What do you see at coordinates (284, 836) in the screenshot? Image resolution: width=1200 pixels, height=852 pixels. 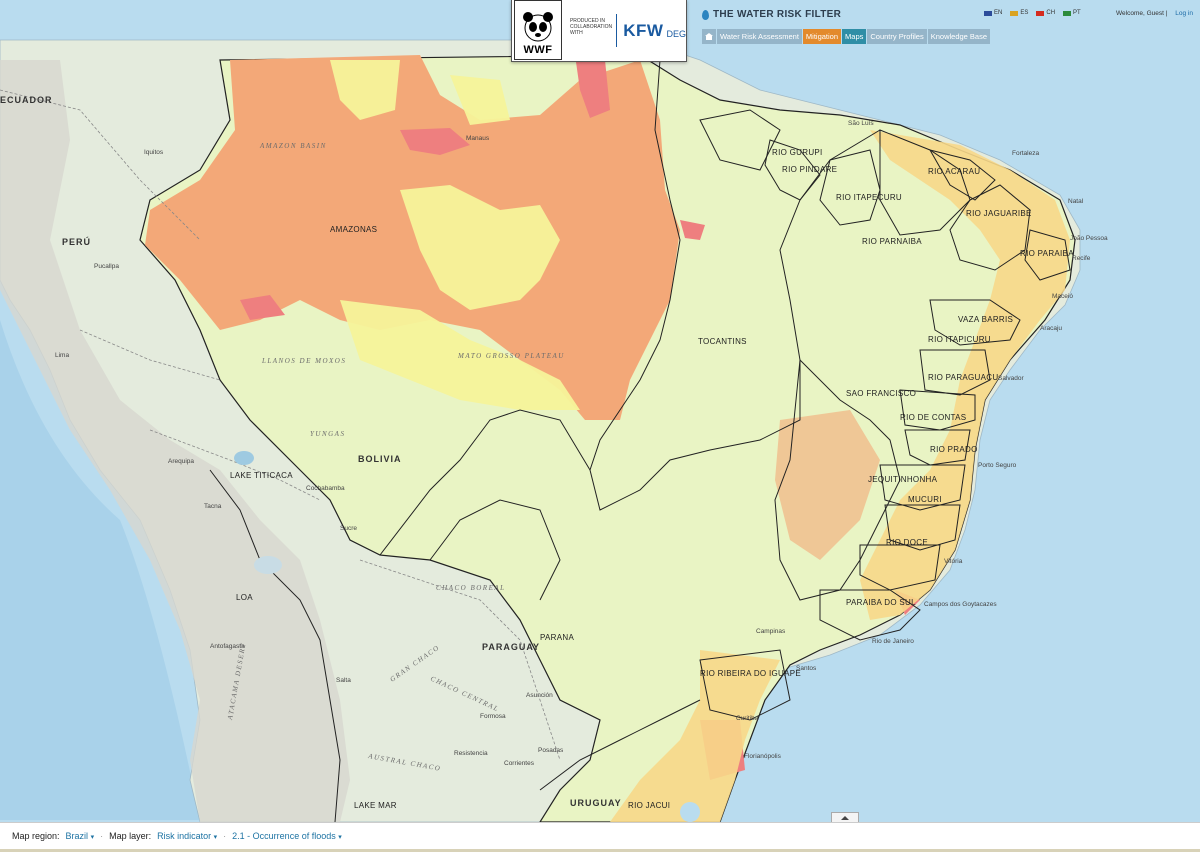 I see `indicator-value: 2.1 - Occurrence of floods` at bounding box center [284, 836].